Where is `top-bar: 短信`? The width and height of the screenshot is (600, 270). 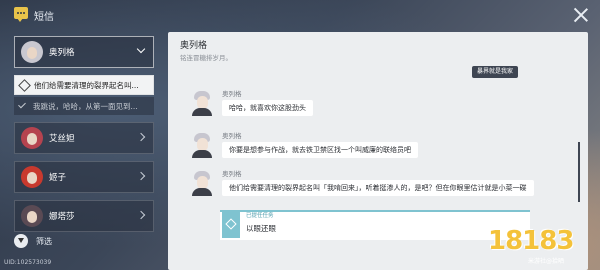 top-bar: 短信 is located at coordinates (300, 15).